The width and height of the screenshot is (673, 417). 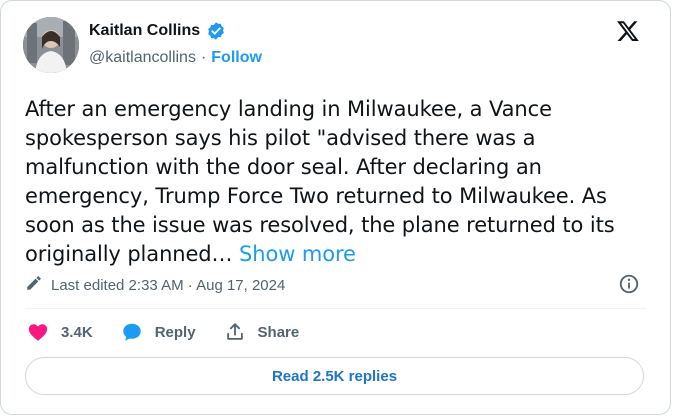 What do you see at coordinates (628, 31) in the screenshot?
I see `x-logo-icon` at bounding box center [628, 31].